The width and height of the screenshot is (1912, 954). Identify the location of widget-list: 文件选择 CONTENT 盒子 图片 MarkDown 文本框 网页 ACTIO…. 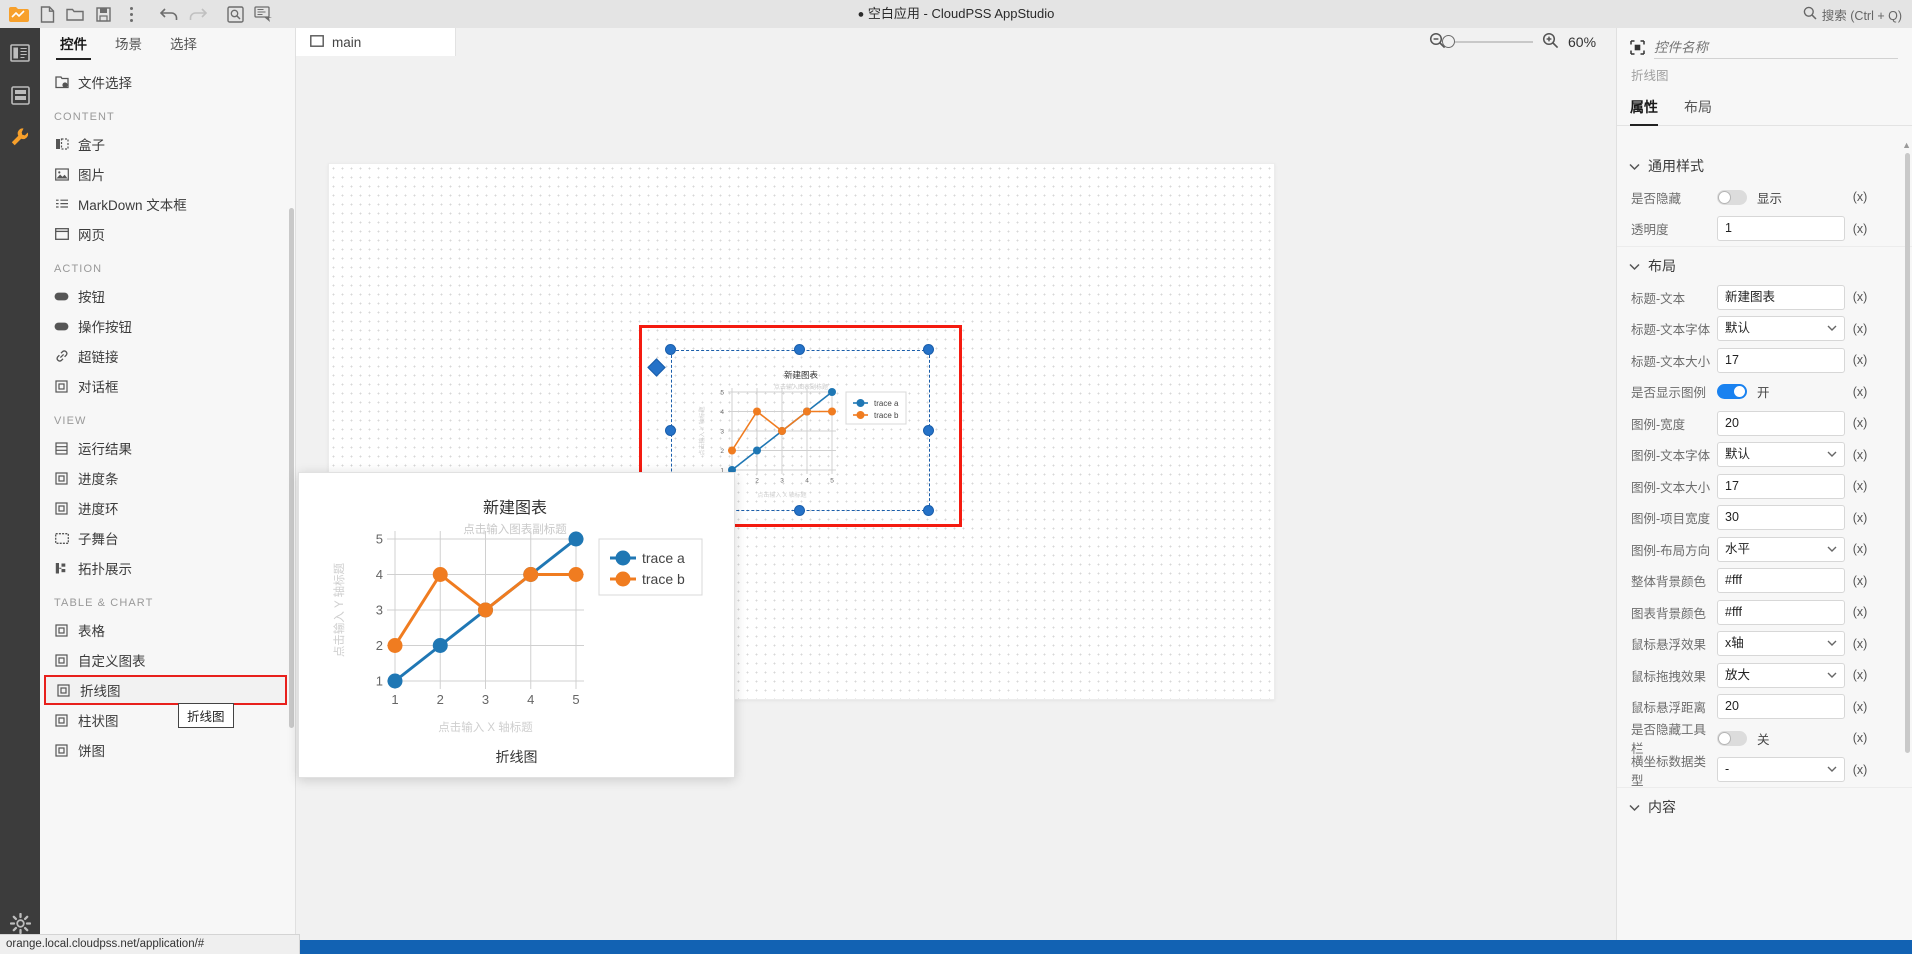
(167, 495).